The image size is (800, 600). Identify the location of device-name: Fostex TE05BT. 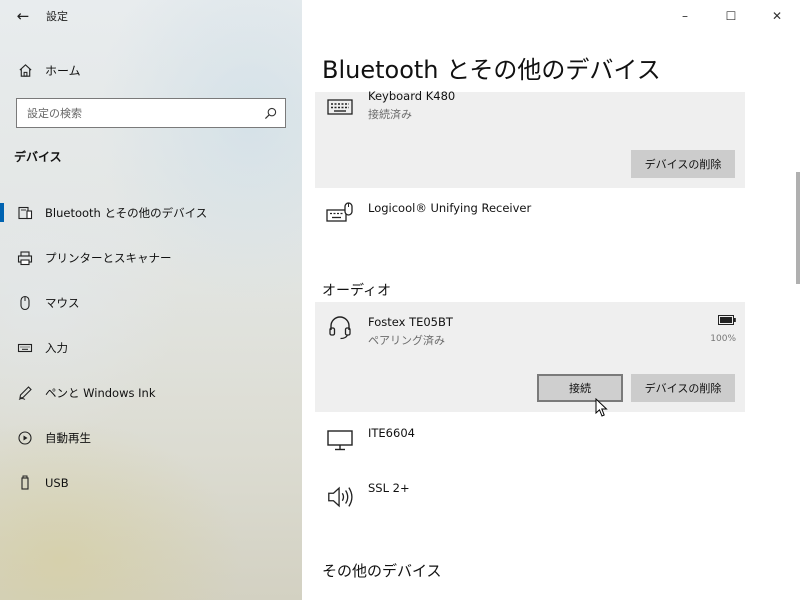
(410, 322).